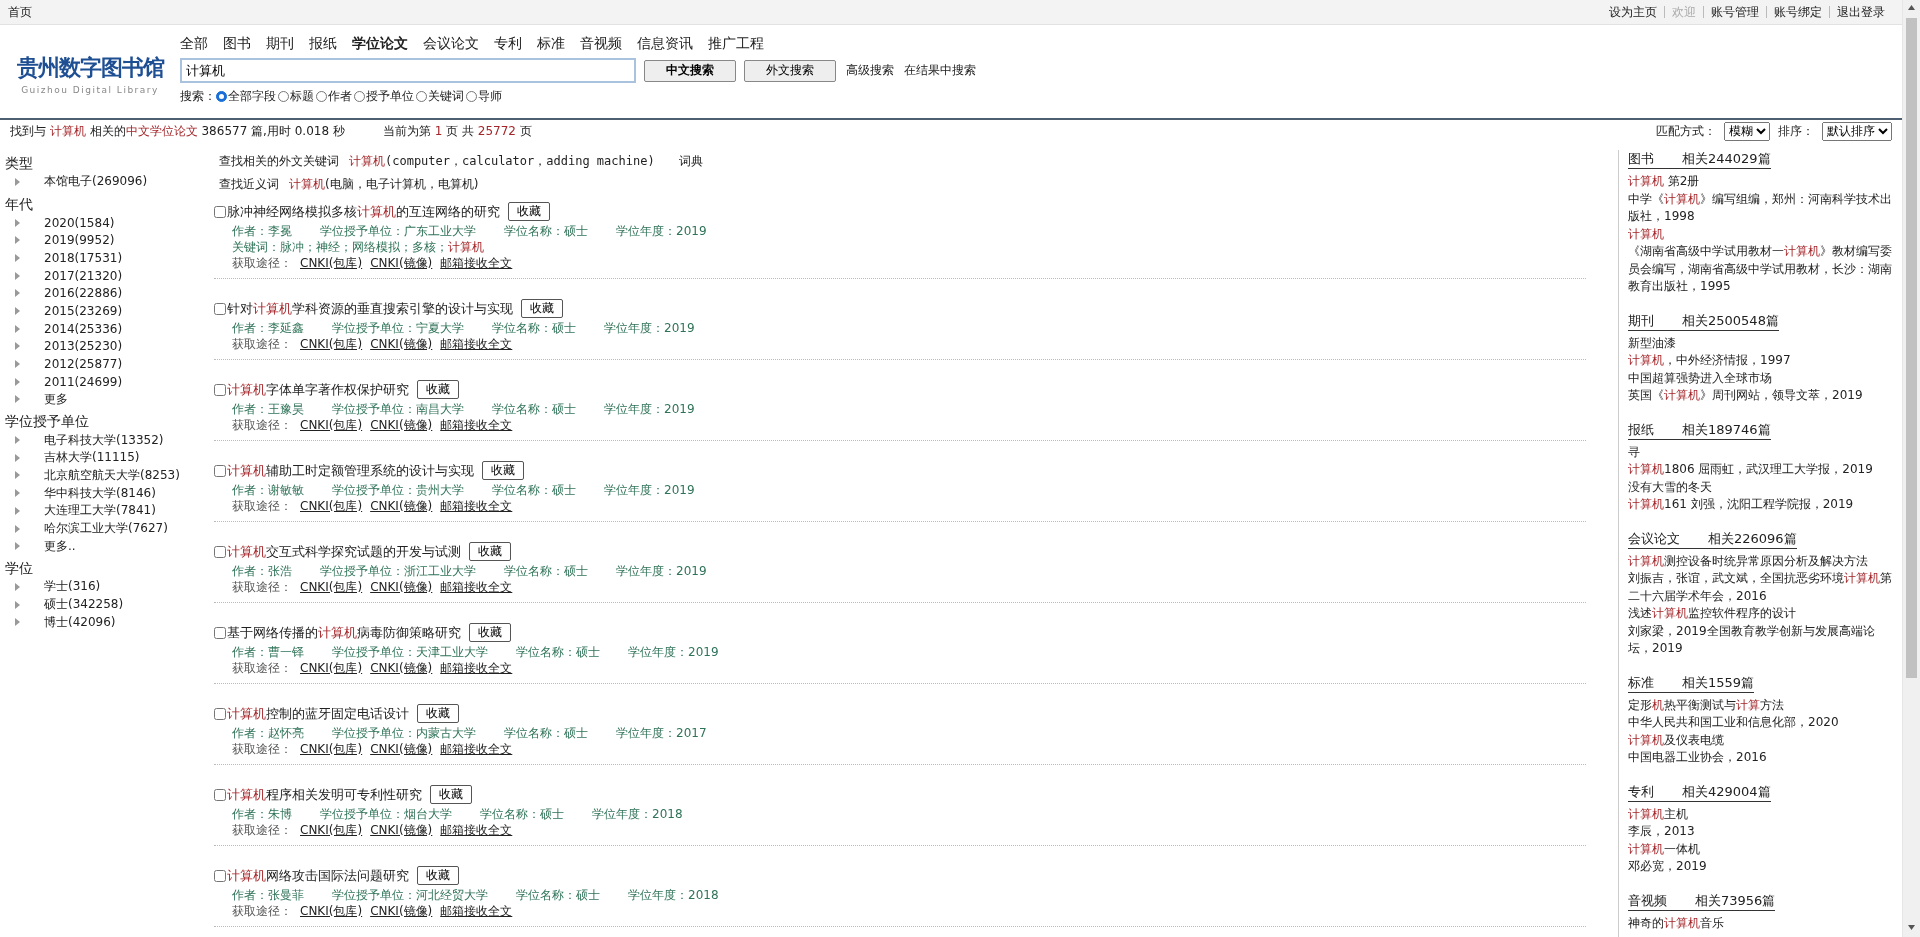  Describe the element at coordinates (1699, 430) in the screenshot. I see `related-heading: 报纸 相关189746篇` at that location.